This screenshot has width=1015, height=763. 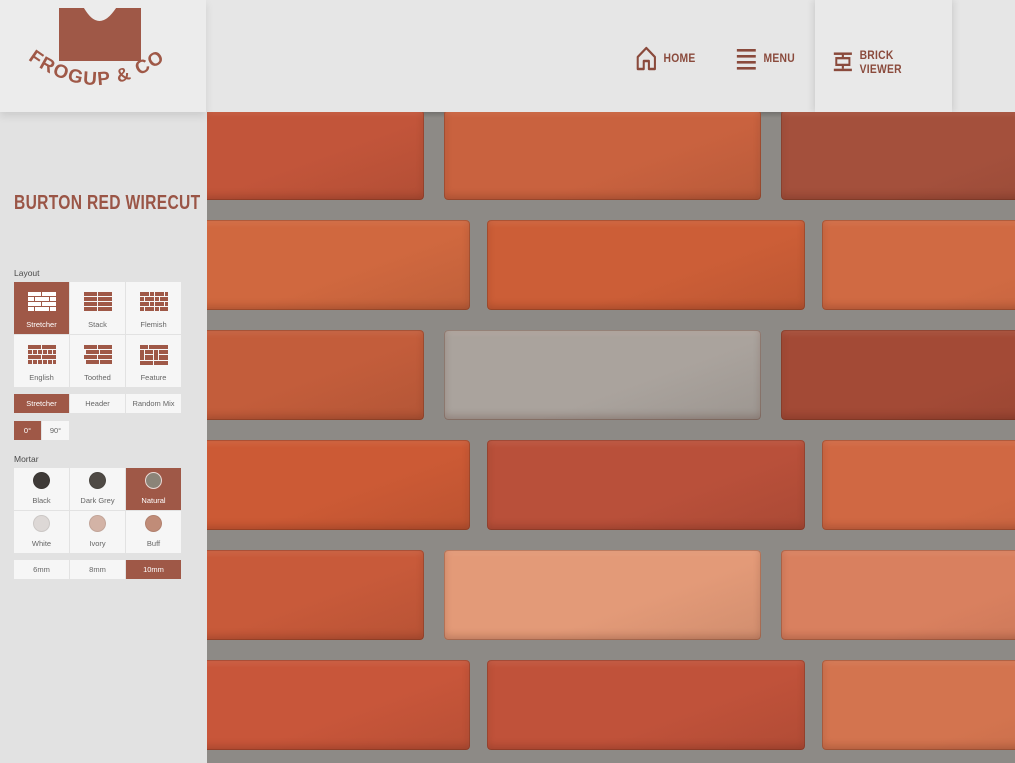 What do you see at coordinates (97, 543) in the screenshot?
I see `mortar-option-label: Ivory` at bounding box center [97, 543].